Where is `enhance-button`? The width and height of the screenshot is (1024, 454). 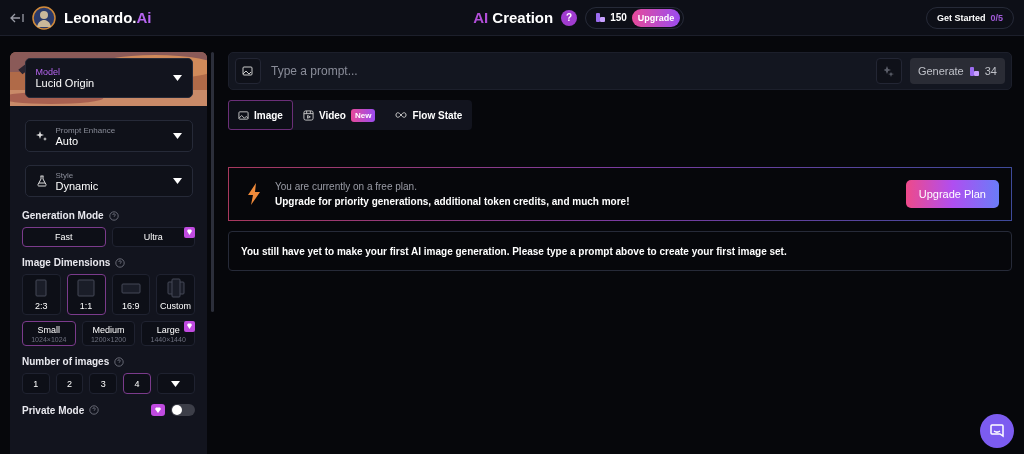
enhance-button is located at coordinates (888, 71).